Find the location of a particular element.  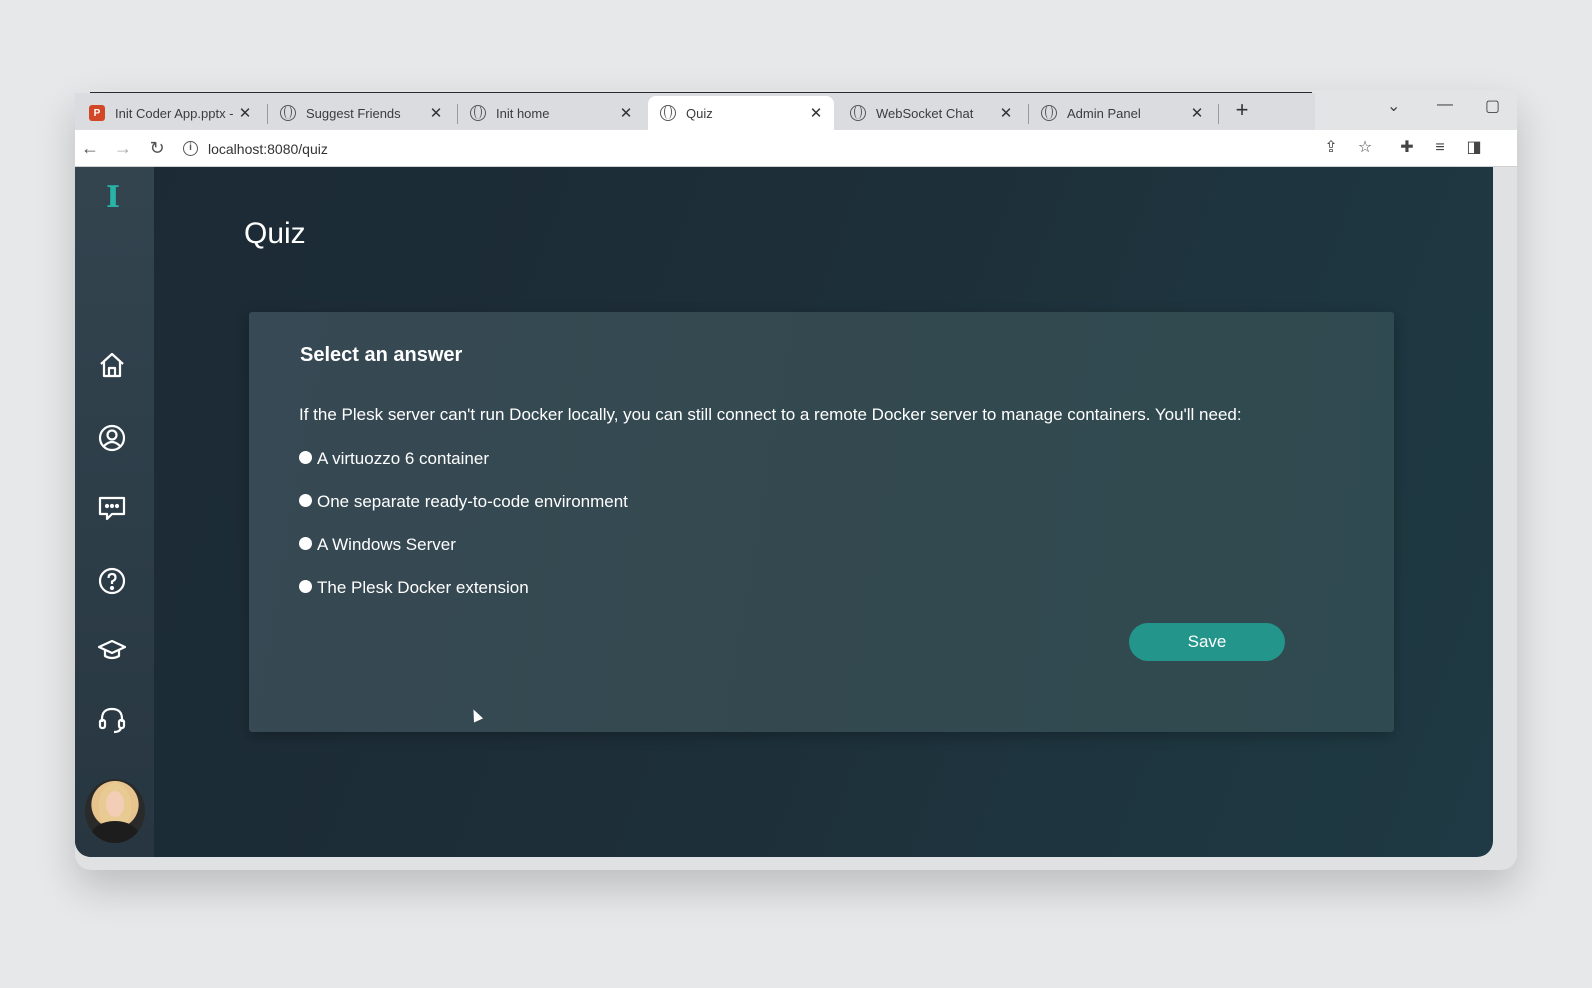

tab-title: Init Coder App.pptx - is located at coordinates (174, 113).